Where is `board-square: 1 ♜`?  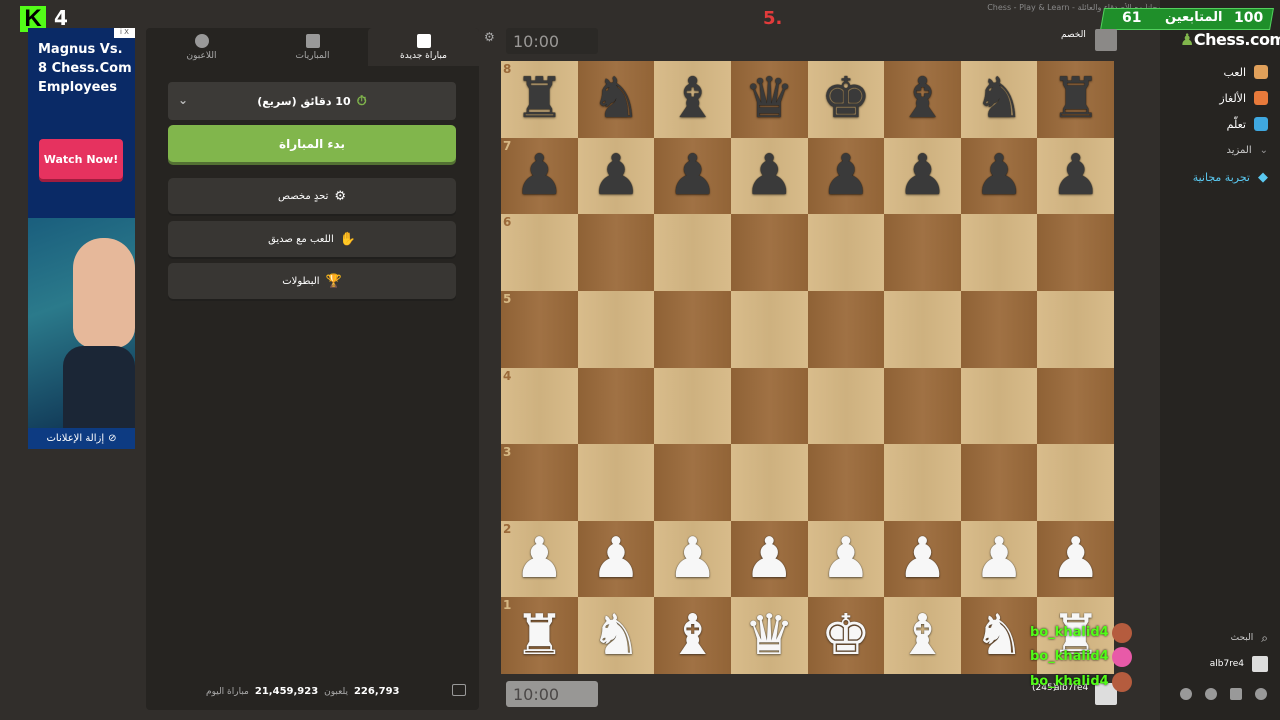
board-square: 1 ♜ is located at coordinates (539, 635).